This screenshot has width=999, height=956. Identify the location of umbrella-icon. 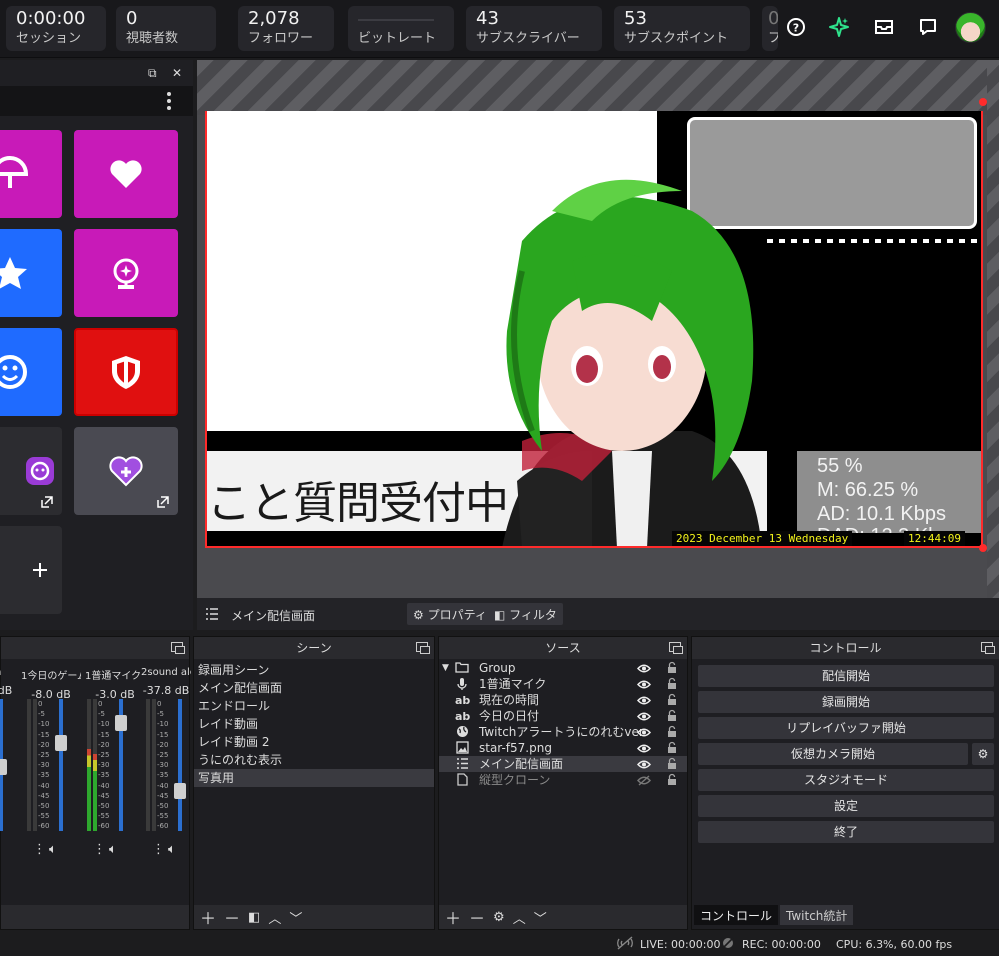
(31, 174).